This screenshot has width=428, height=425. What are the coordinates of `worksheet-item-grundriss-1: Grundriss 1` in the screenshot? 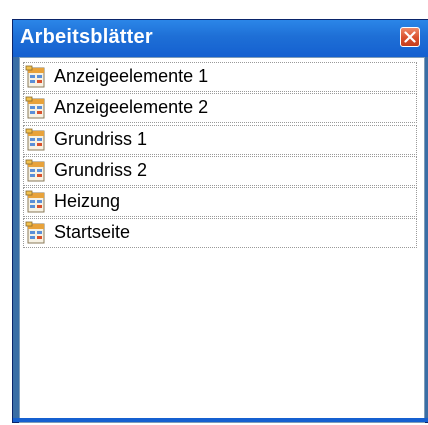 It's located at (220, 139).